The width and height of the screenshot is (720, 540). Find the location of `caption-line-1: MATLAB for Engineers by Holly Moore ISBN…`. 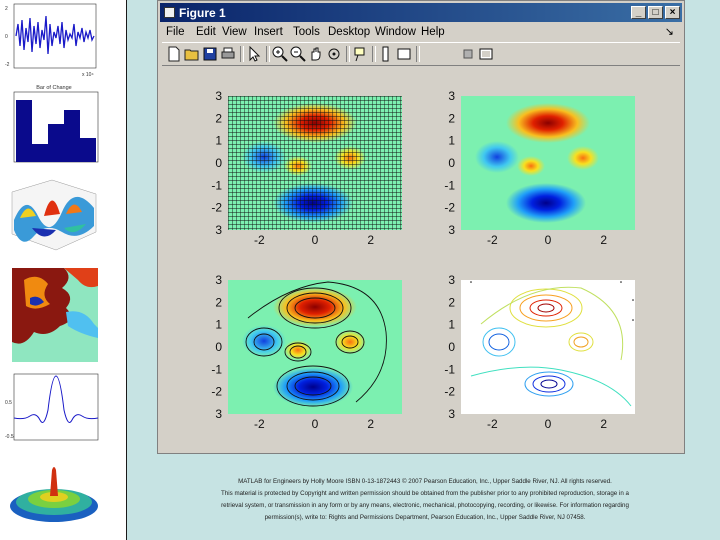

caption-line-1: MATLAB for Engineers by Holly Moore ISBN… is located at coordinates (425, 481).